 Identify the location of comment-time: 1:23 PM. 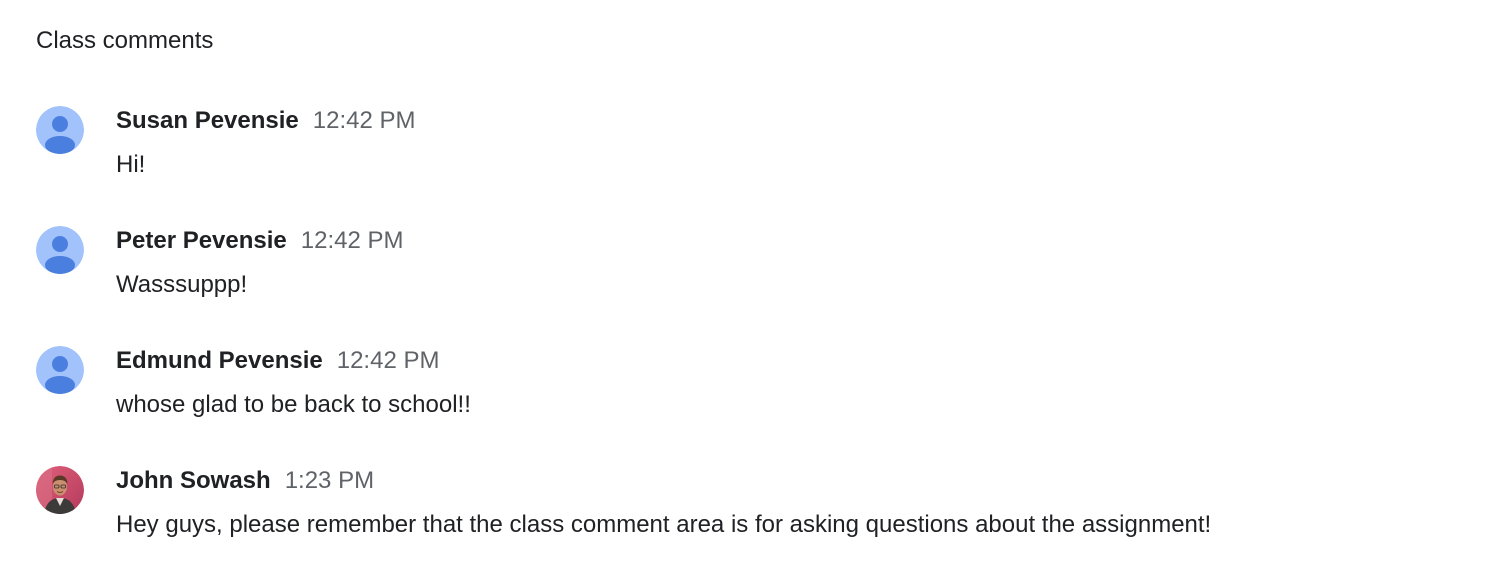
(329, 480).